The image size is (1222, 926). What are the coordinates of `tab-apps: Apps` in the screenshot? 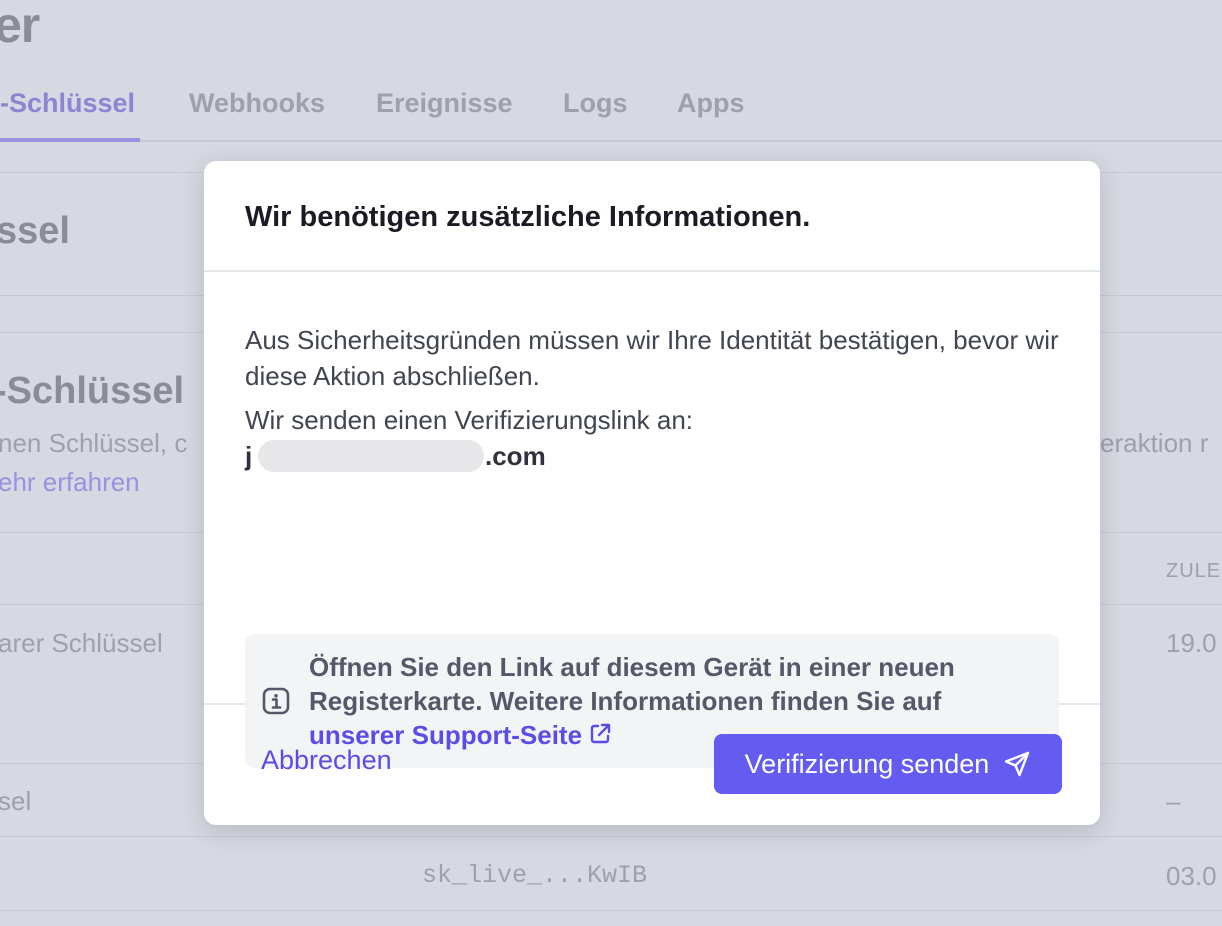 It's located at (711, 103).